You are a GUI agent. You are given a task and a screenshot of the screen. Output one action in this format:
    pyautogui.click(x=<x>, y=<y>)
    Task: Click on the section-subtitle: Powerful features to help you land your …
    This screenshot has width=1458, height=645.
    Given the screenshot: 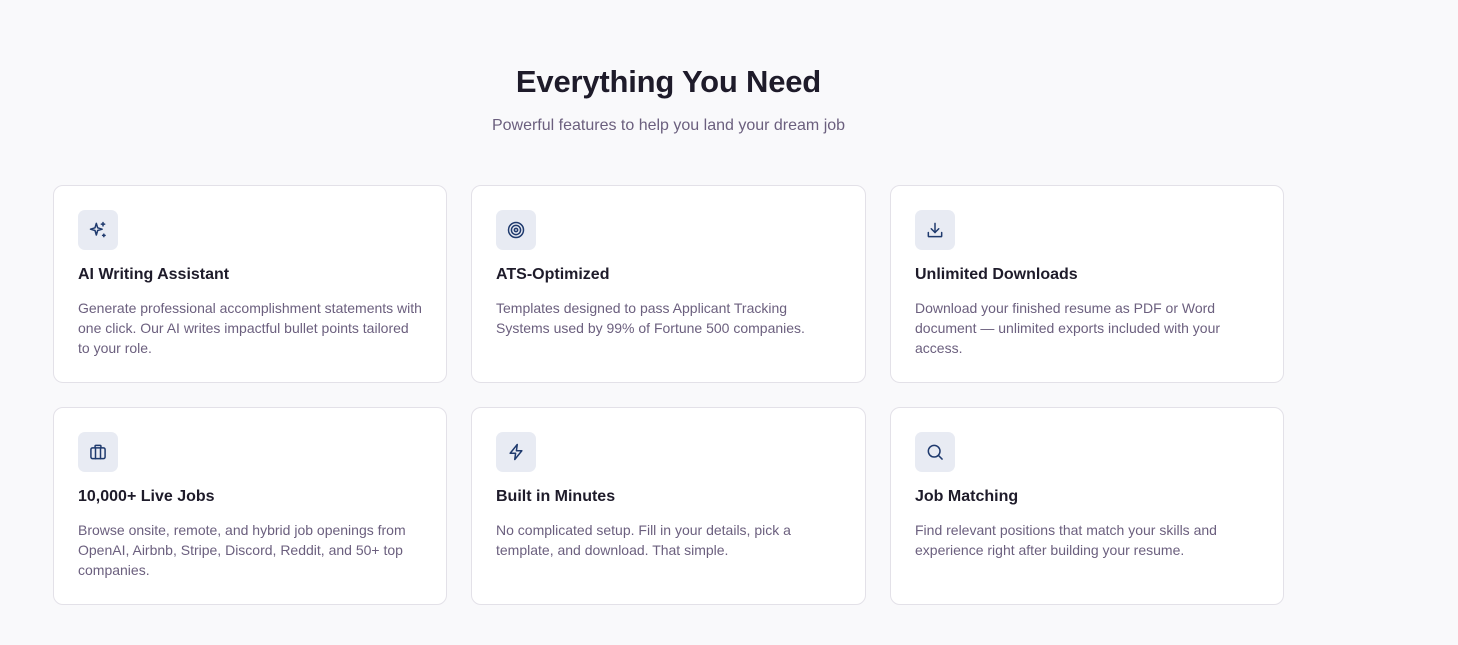 What is the action you would take?
    pyautogui.click(x=668, y=125)
    